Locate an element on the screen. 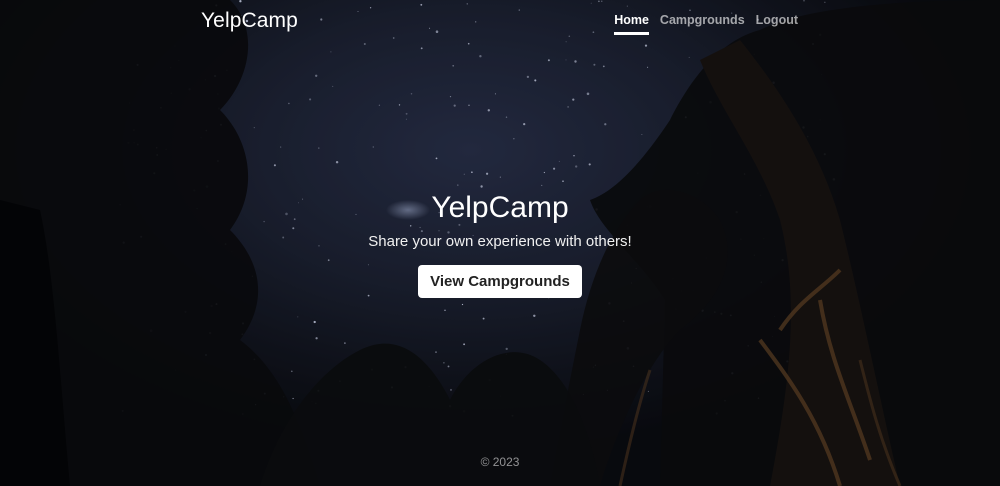 The height and width of the screenshot is (486, 1000). nav-link-logout: Logout is located at coordinates (777, 24).